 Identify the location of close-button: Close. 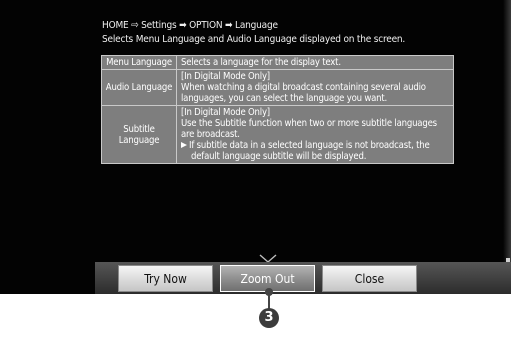
(369, 278).